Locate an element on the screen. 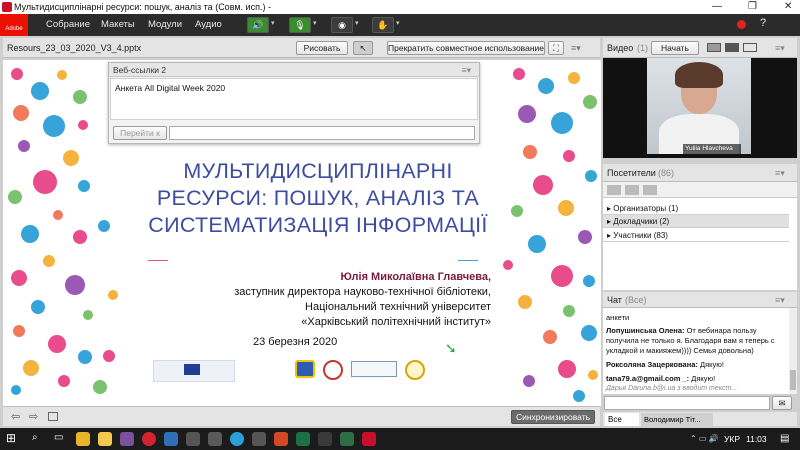 Image resolution: width=800 pixels, height=450 pixels. webcam-dropdown-icon: ▾ is located at coordinates (360, 25).